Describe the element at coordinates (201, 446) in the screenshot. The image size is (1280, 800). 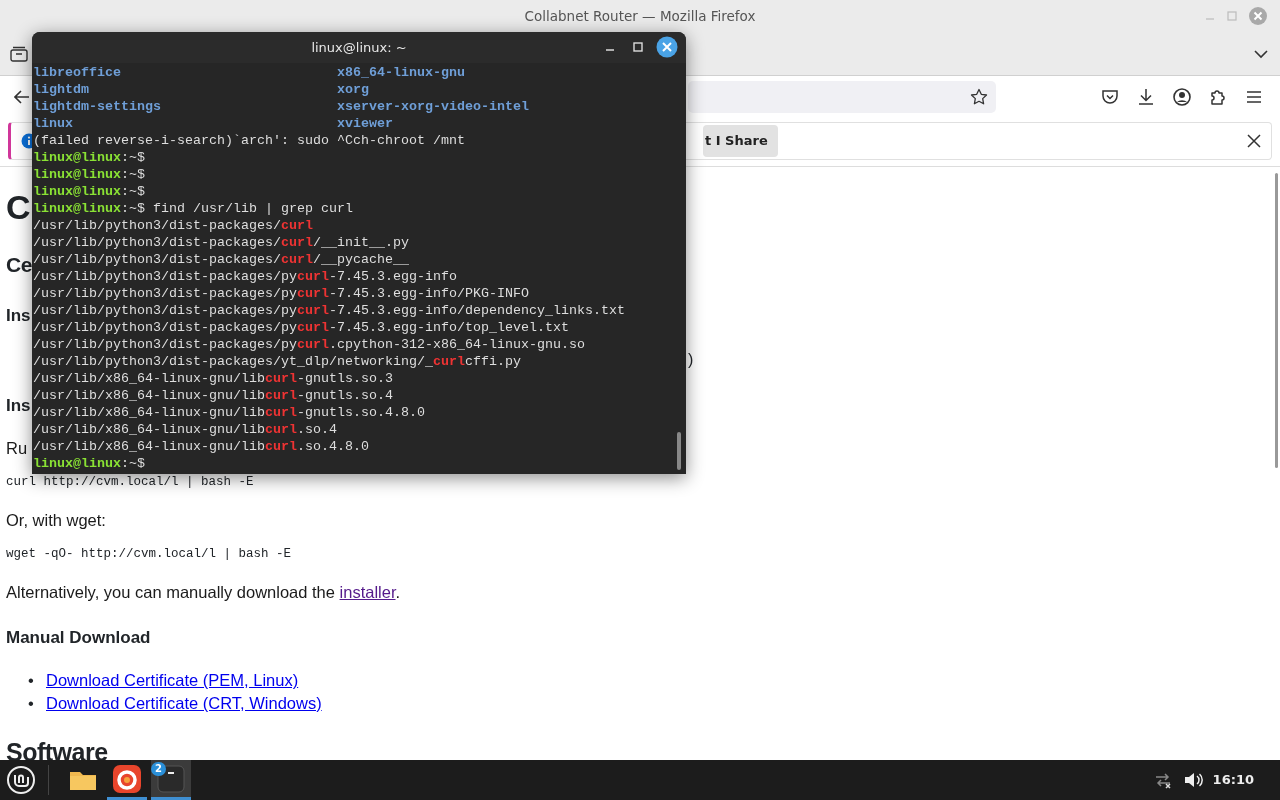
I see `terminal-line: /usr/lib/x86_64-linux-gnu/libcurl.so.4.8.0` at that location.